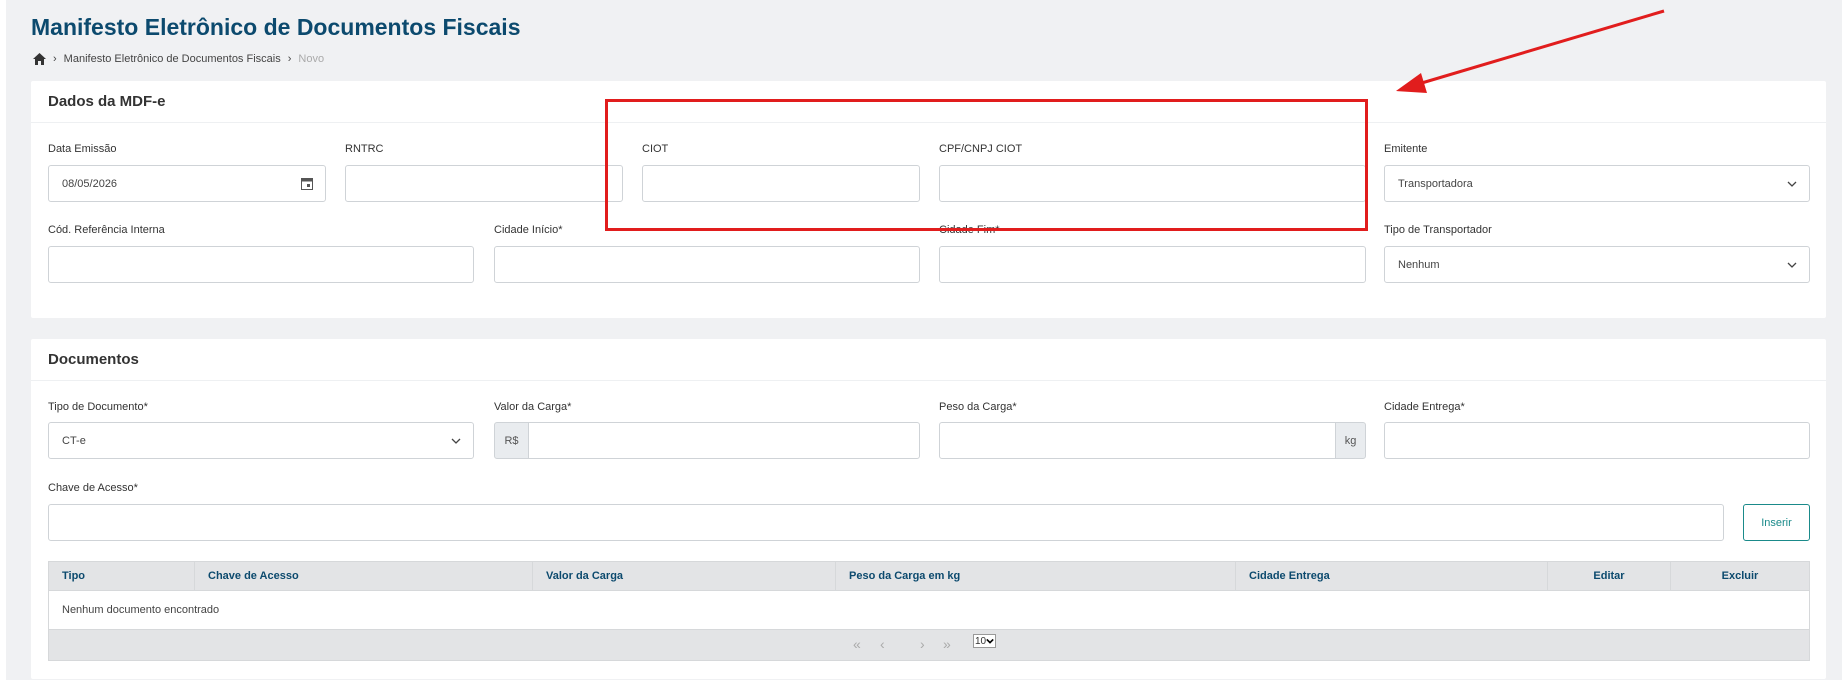 The height and width of the screenshot is (680, 1842). Describe the element at coordinates (1392, 576) in the screenshot. I see `col-cidade-entrega: Cidade Entrega` at that location.